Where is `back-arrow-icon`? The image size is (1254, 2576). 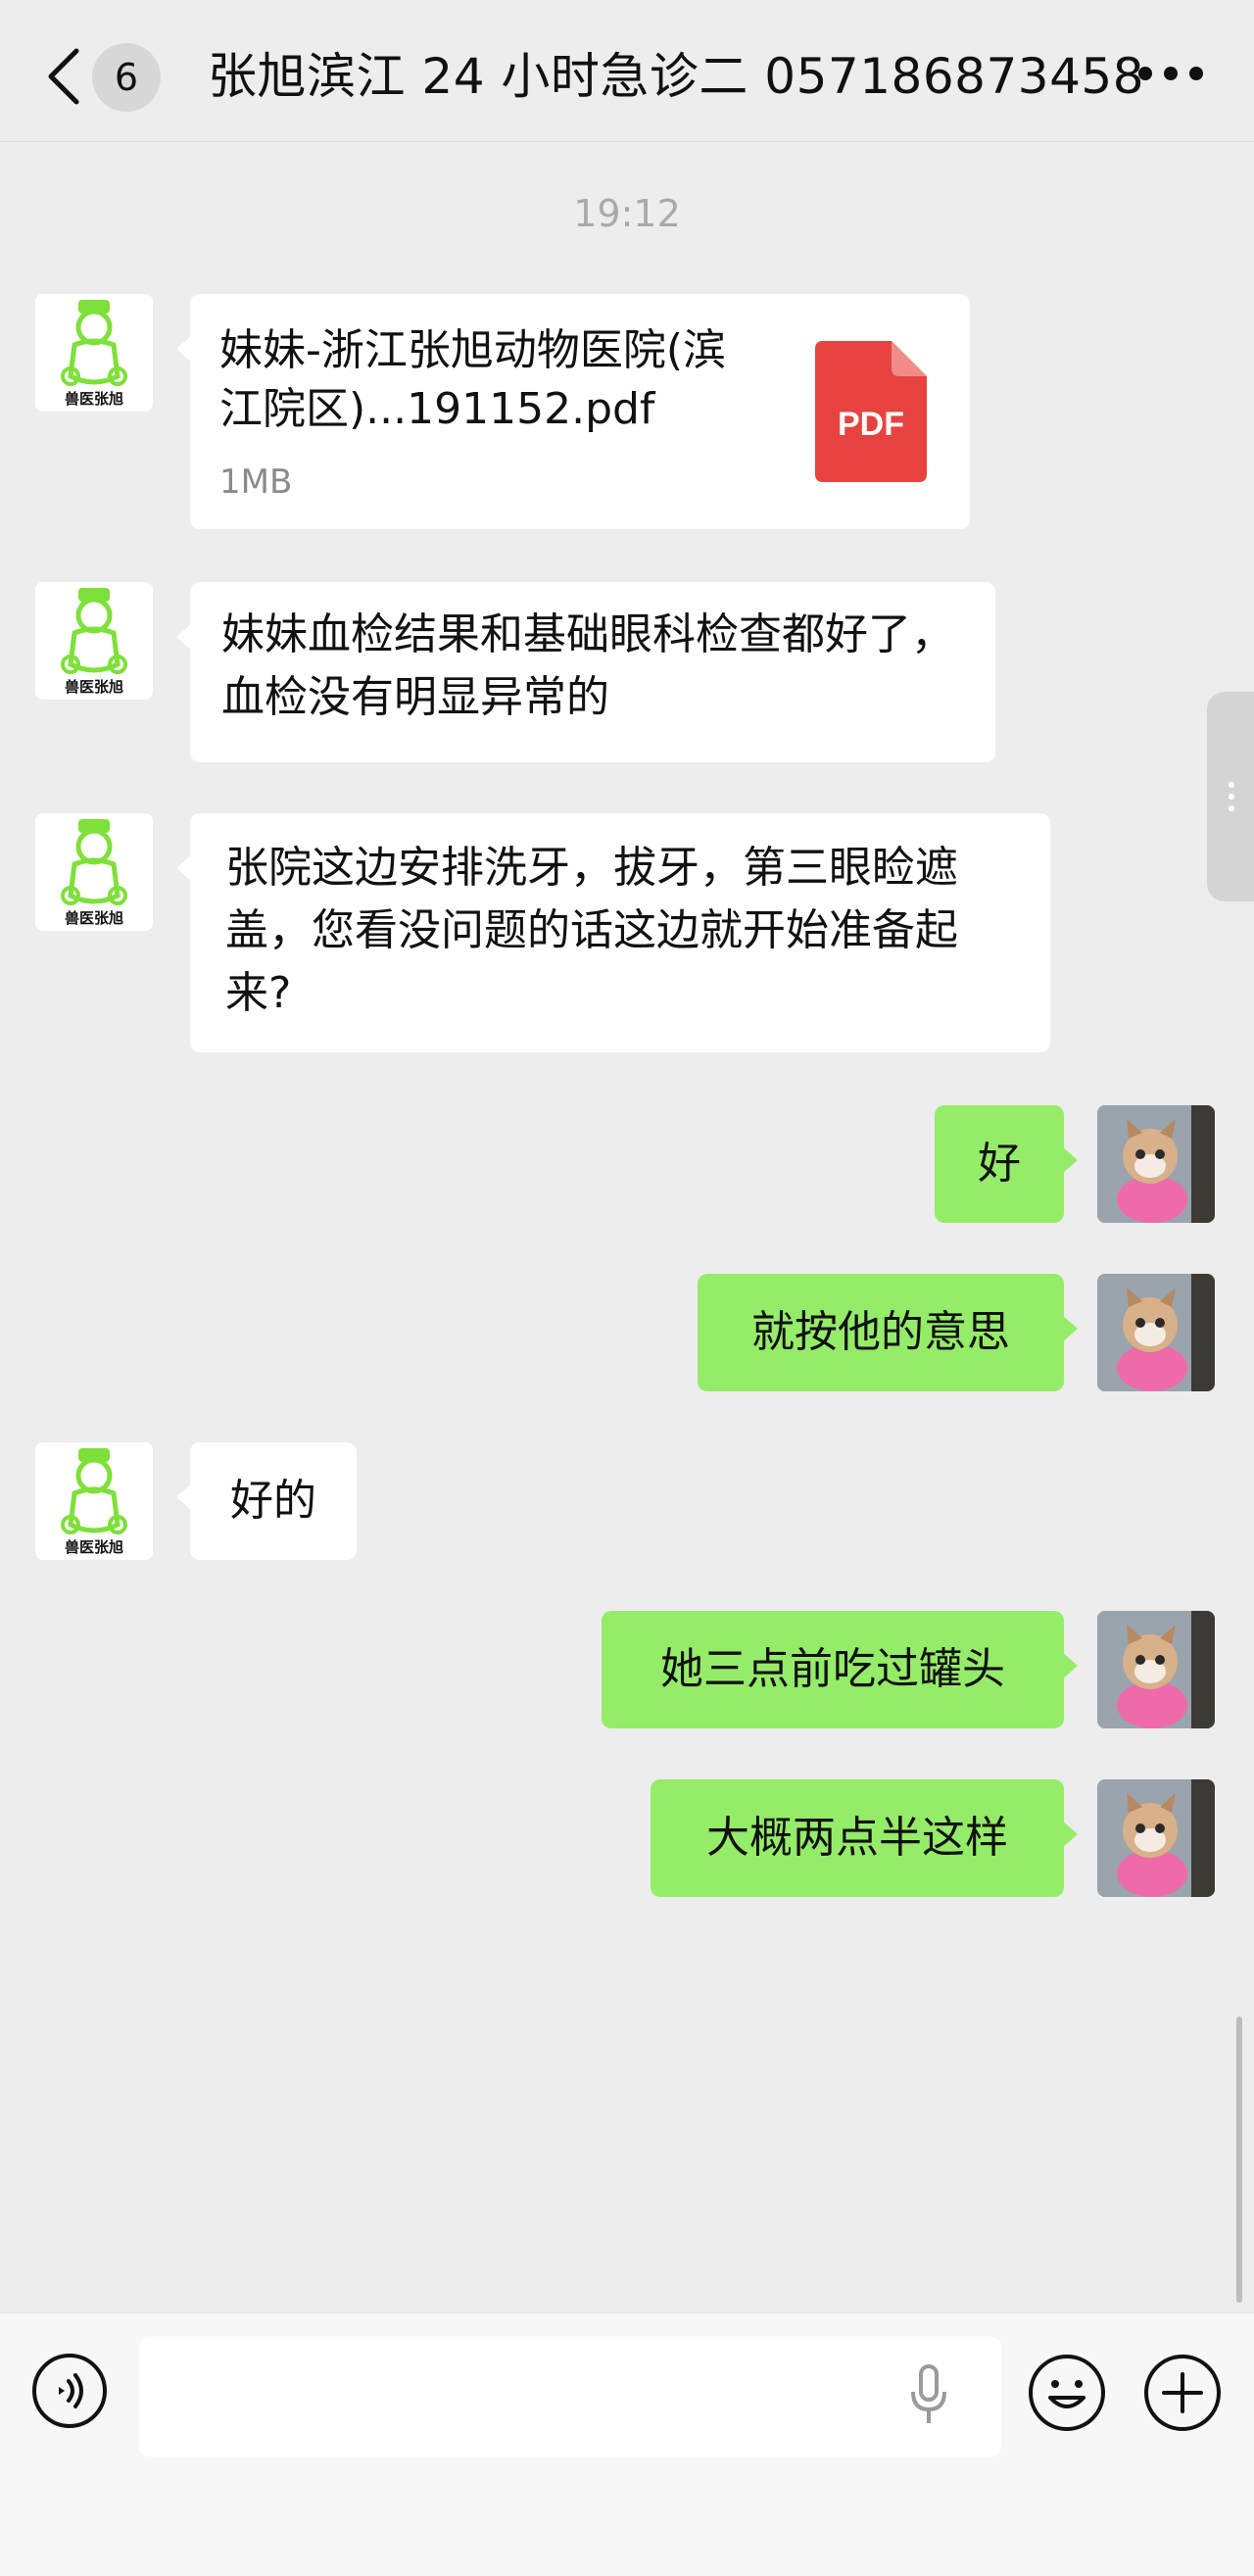 back-arrow-icon is located at coordinates (68, 76).